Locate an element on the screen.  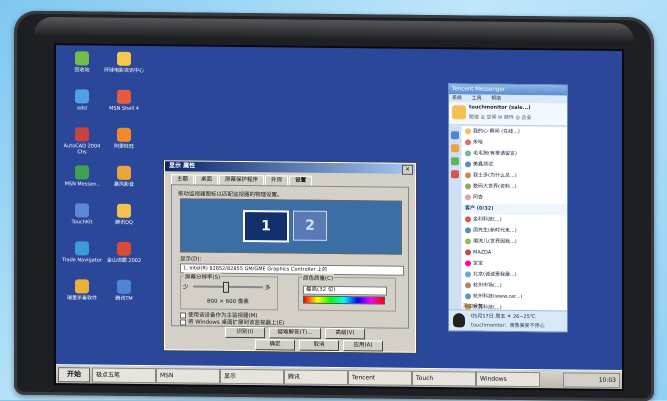
desktop-icon-label: 金山词霸 2002 is located at coordinates (124, 260).